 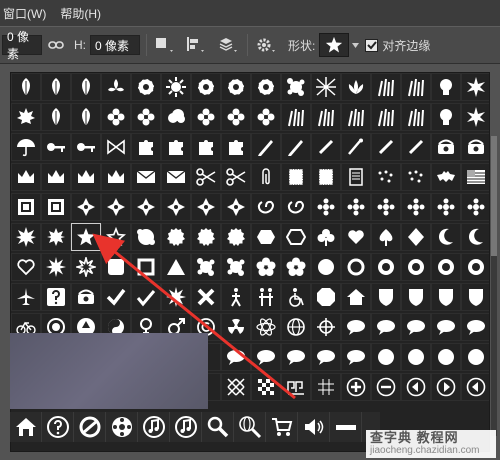 What do you see at coordinates (296, 177) in the screenshot?
I see `shape-stamp` at bounding box center [296, 177].